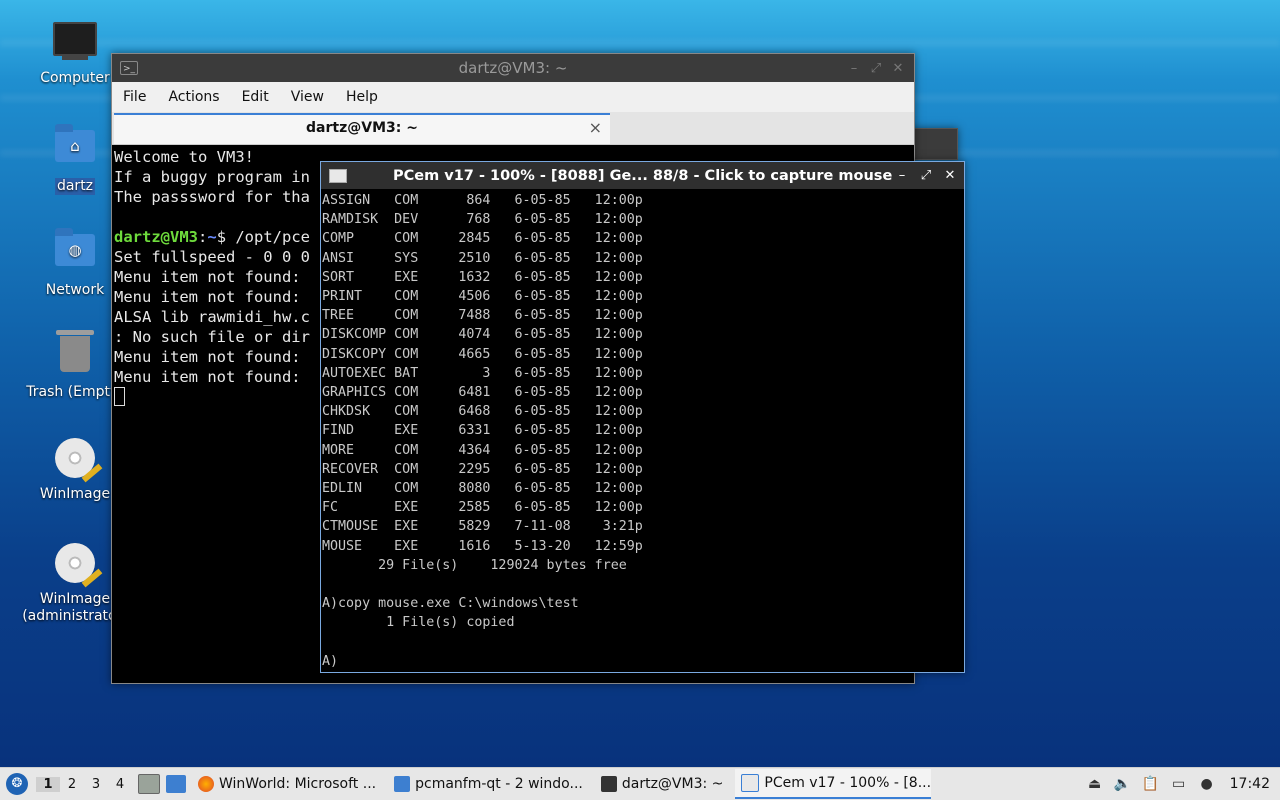  What do you see at coordinates (184, 157) in the screenshot?
I see `terminal-line: Welcome to VM3!` at bounding box center [184, 157].